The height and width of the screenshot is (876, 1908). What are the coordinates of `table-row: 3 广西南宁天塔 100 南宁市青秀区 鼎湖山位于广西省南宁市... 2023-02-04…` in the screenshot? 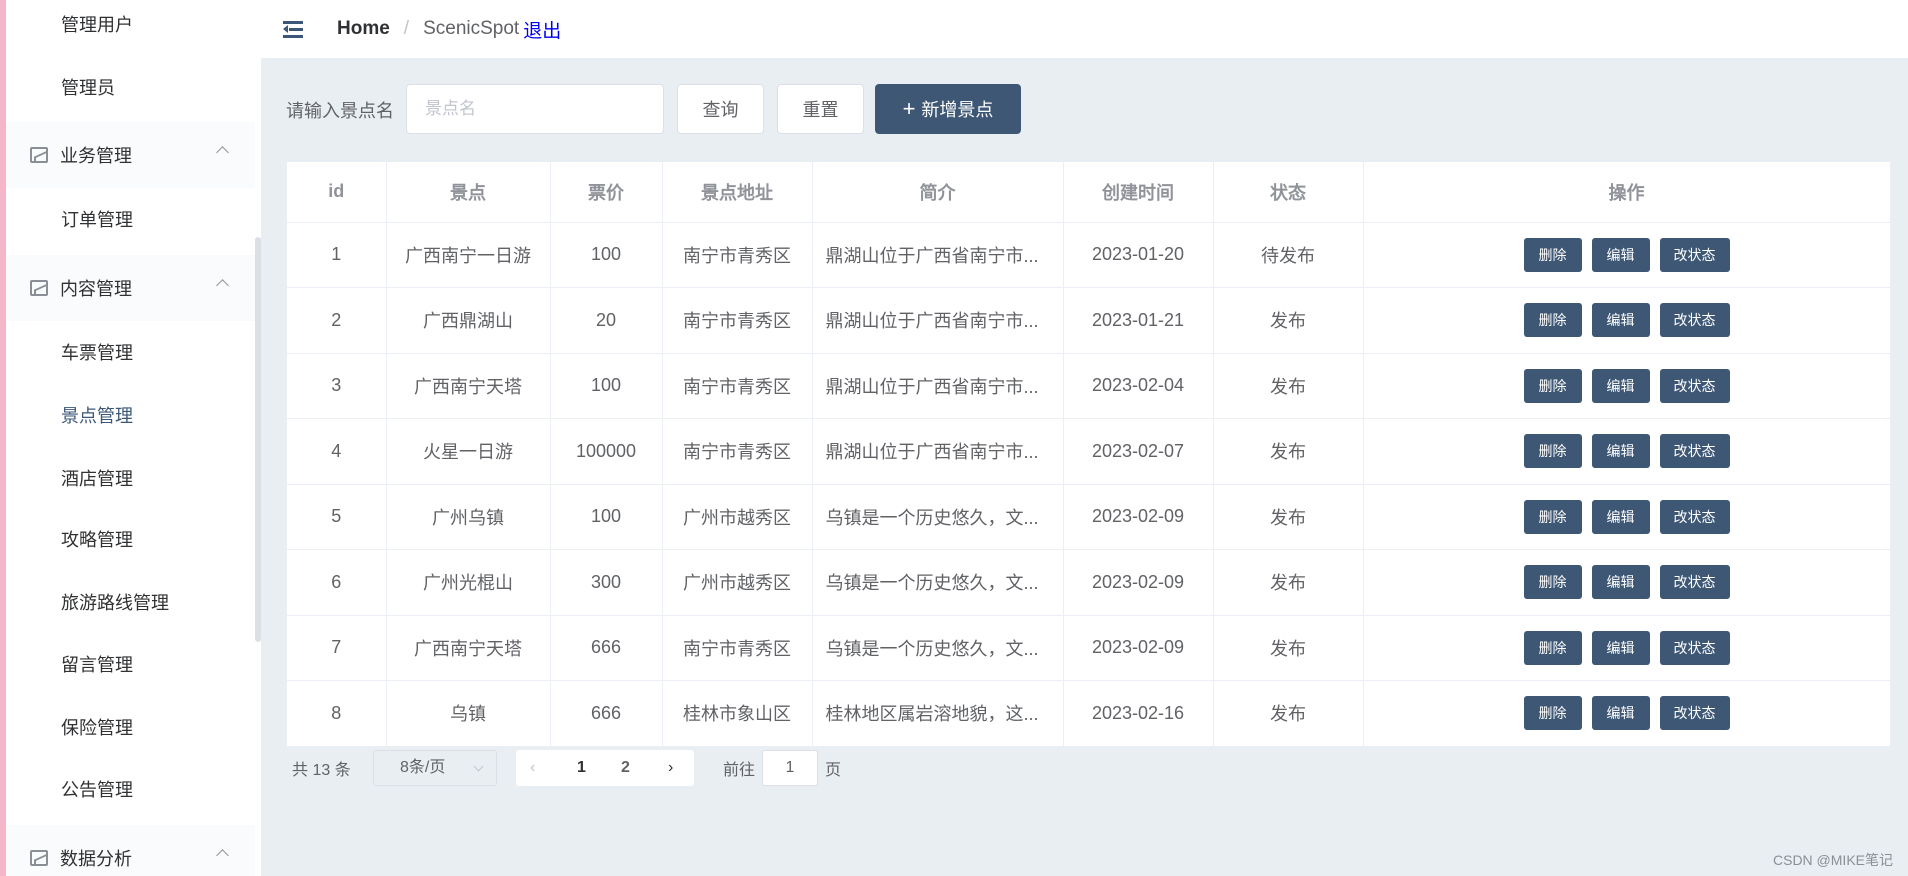 It's located at (1089, 386).